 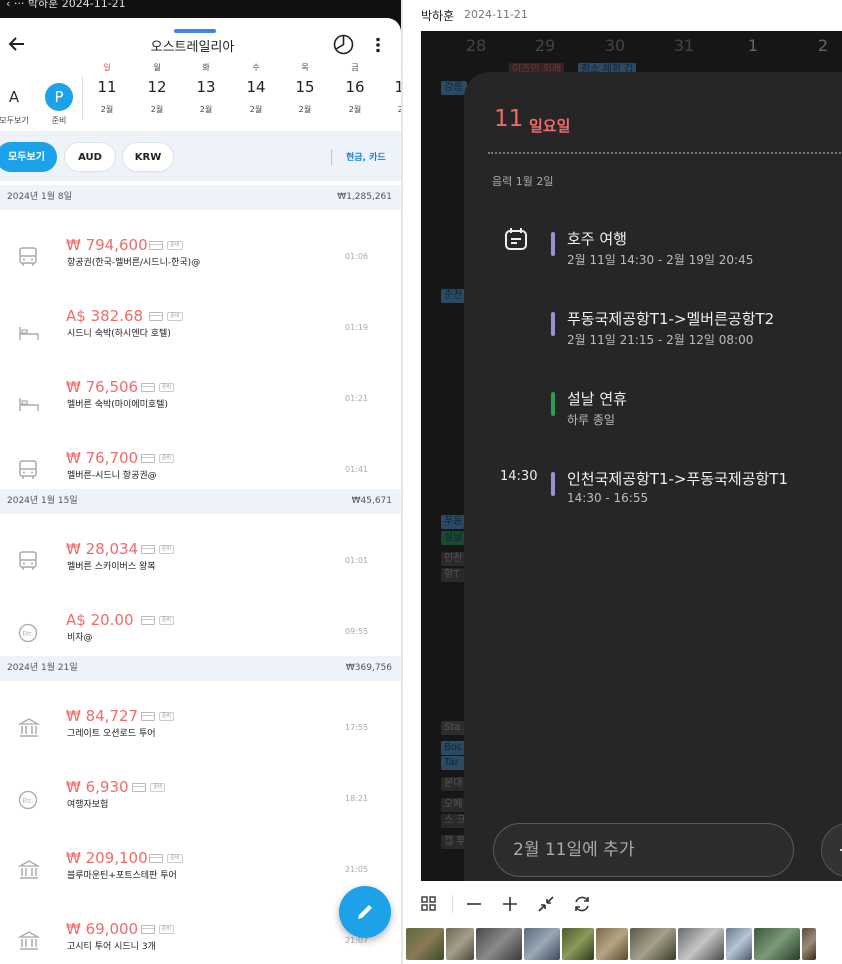 I want to click on calendar-chip: 푸동, so click(x=453, y=522).